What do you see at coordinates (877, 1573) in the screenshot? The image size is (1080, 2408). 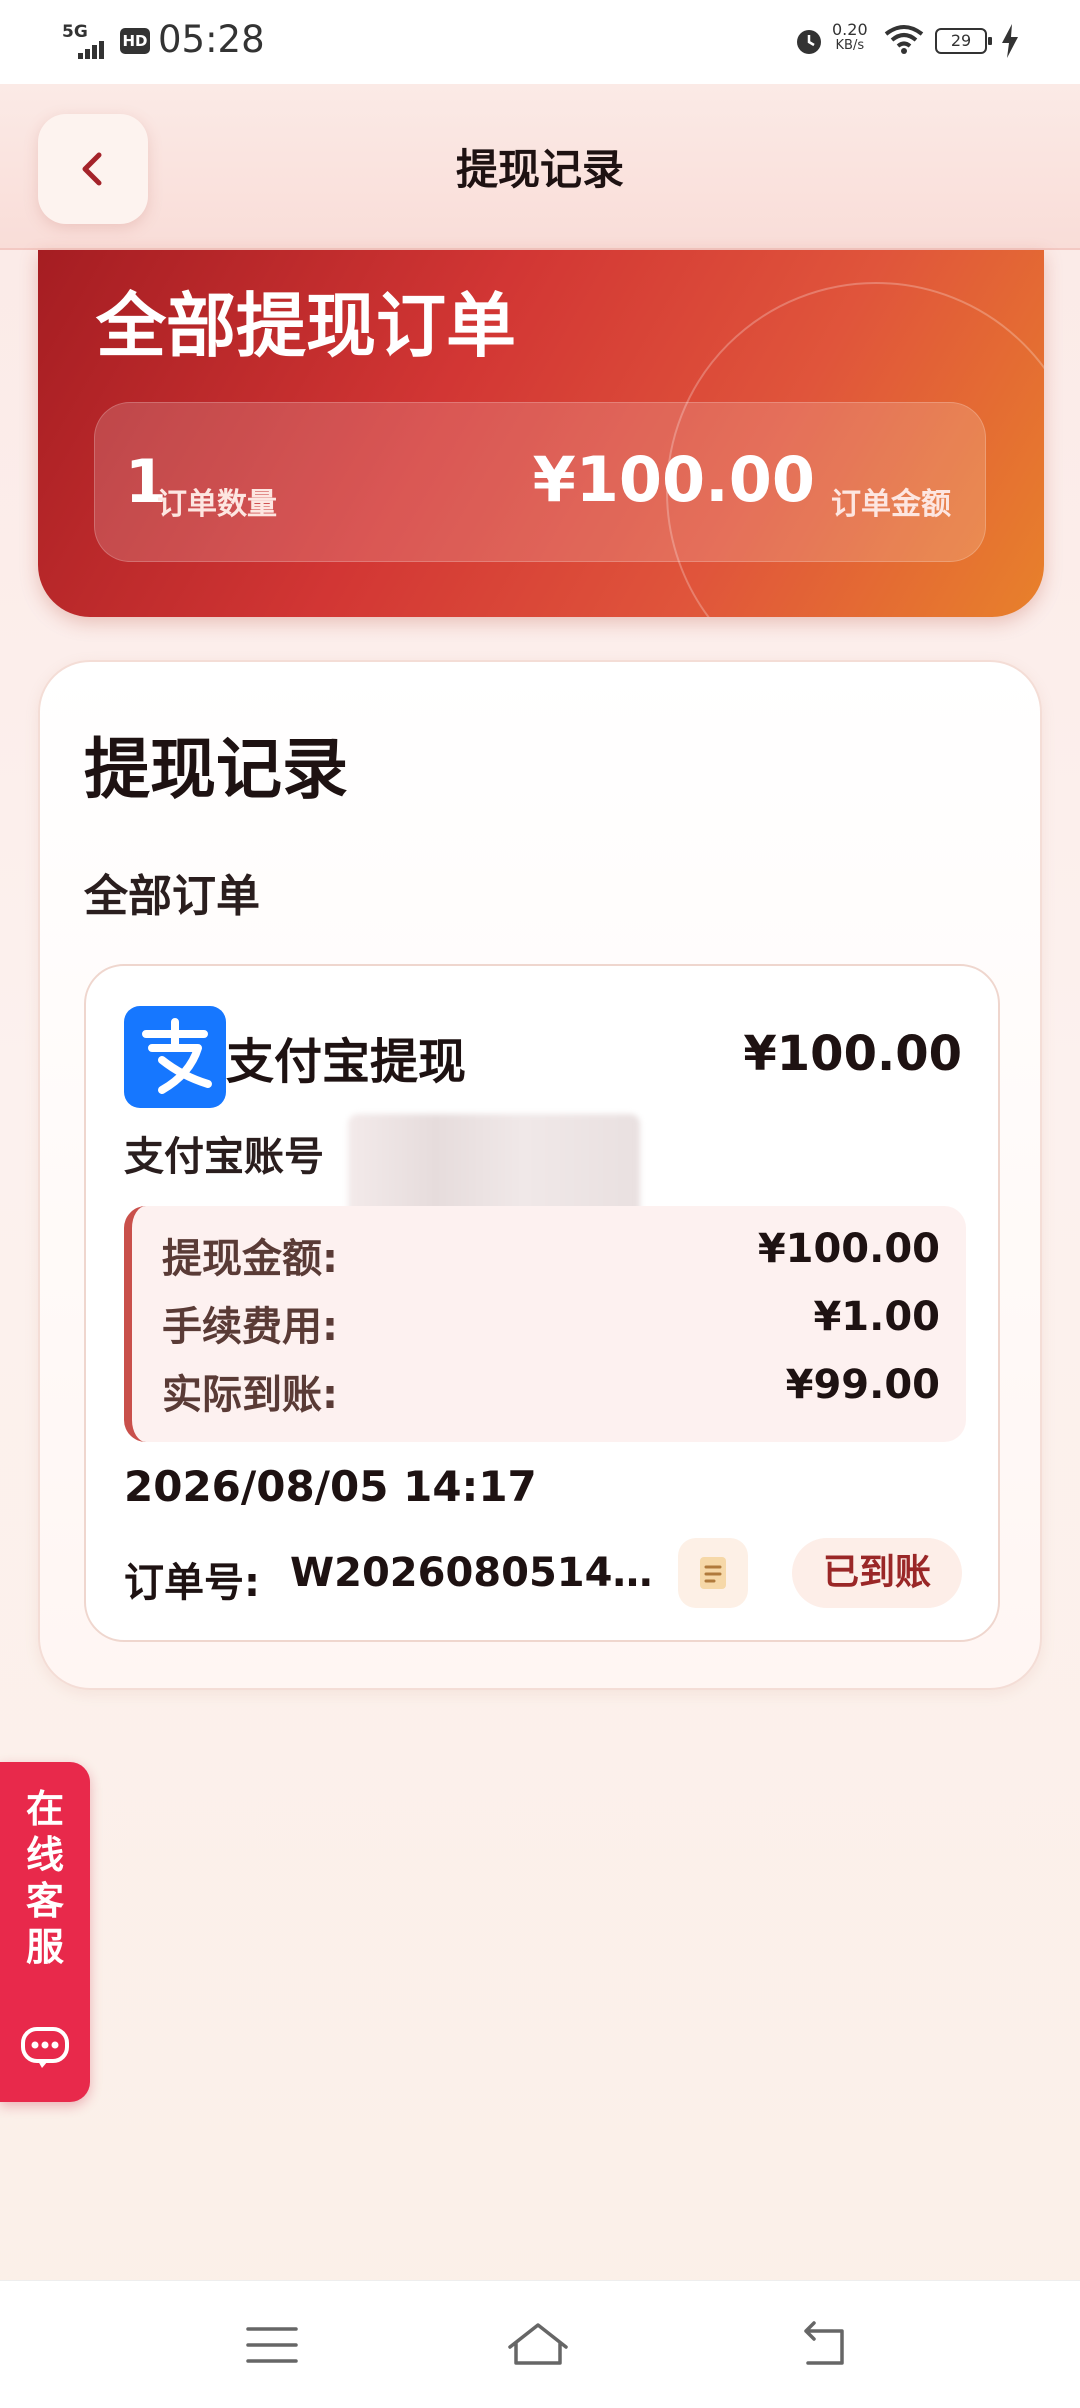 I see `status-badge: 已到账` at bounding box center [877, 1573].